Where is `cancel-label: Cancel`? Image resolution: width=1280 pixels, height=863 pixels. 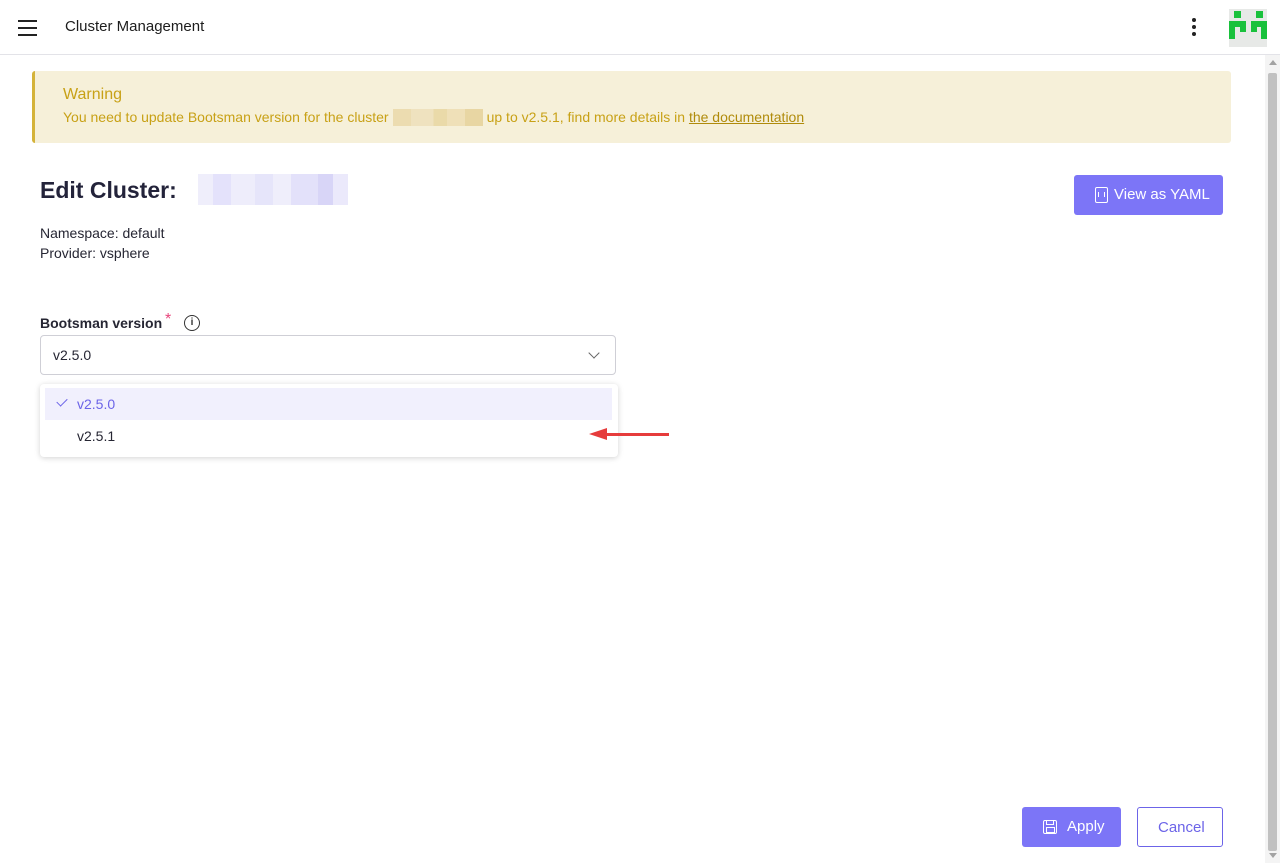 cancel-label: Cancel is located at coordinates (1181, 827).